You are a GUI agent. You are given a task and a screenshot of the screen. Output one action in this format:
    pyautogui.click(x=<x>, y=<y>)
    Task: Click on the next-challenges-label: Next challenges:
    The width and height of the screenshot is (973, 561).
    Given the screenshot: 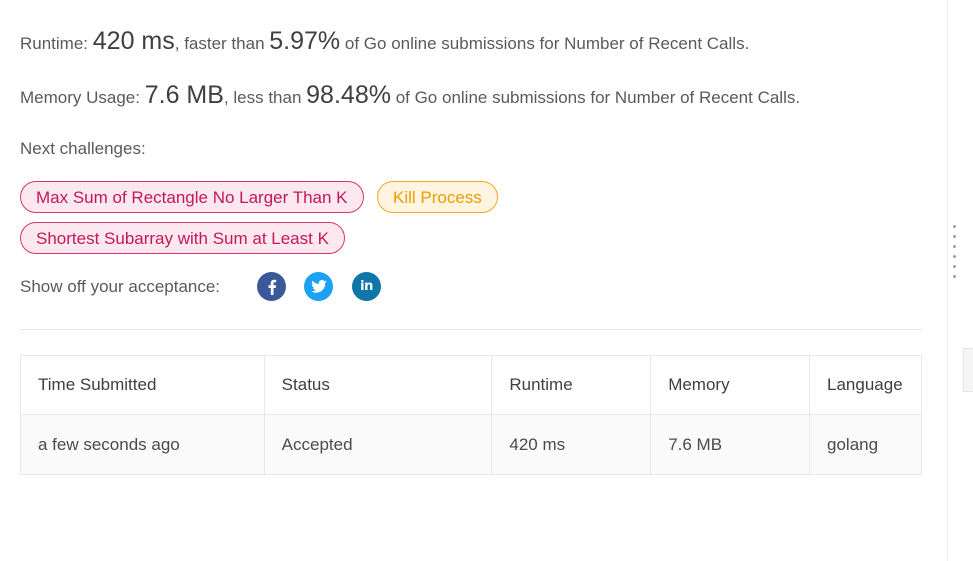 What is the action you would take?
    pyautogui.click(x=83, y=148)
    